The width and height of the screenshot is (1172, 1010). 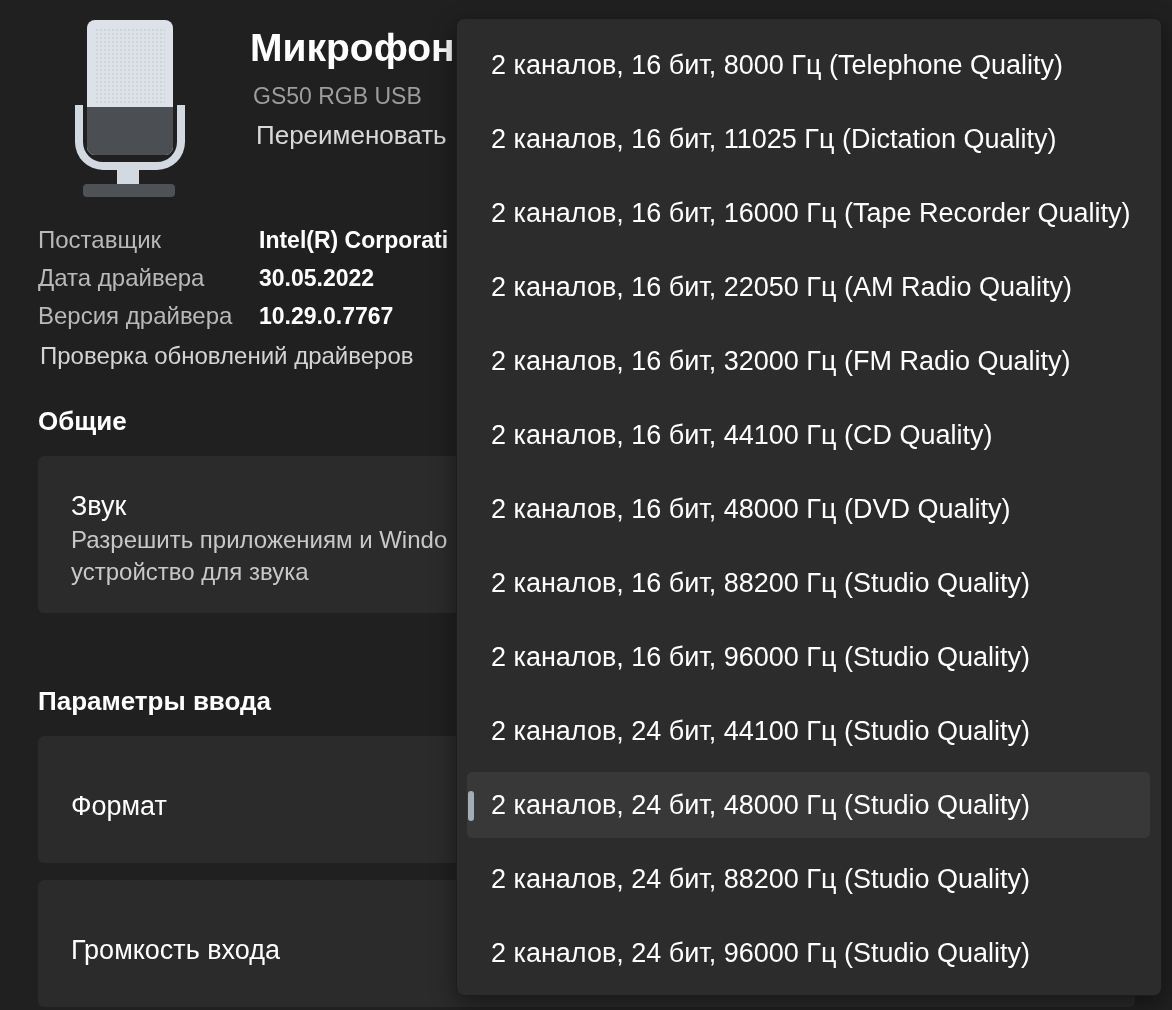 I want to click on menu-option: 2 каналов, 24 бит, 44100 Гц (Studio Quality), so click(x=808, y=731).